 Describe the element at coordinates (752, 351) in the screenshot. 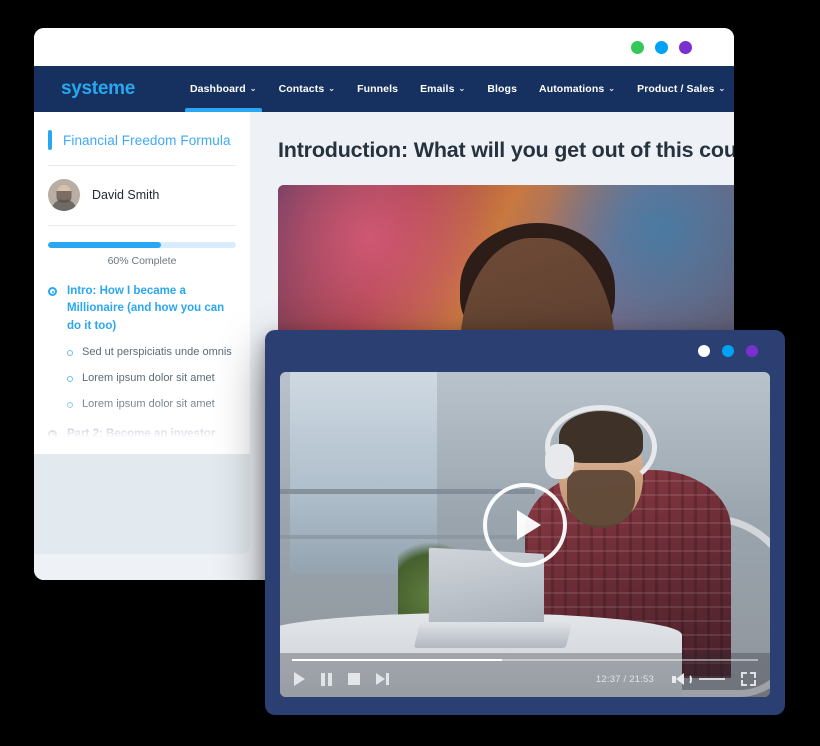

I see `video-dot-purple` at that location.